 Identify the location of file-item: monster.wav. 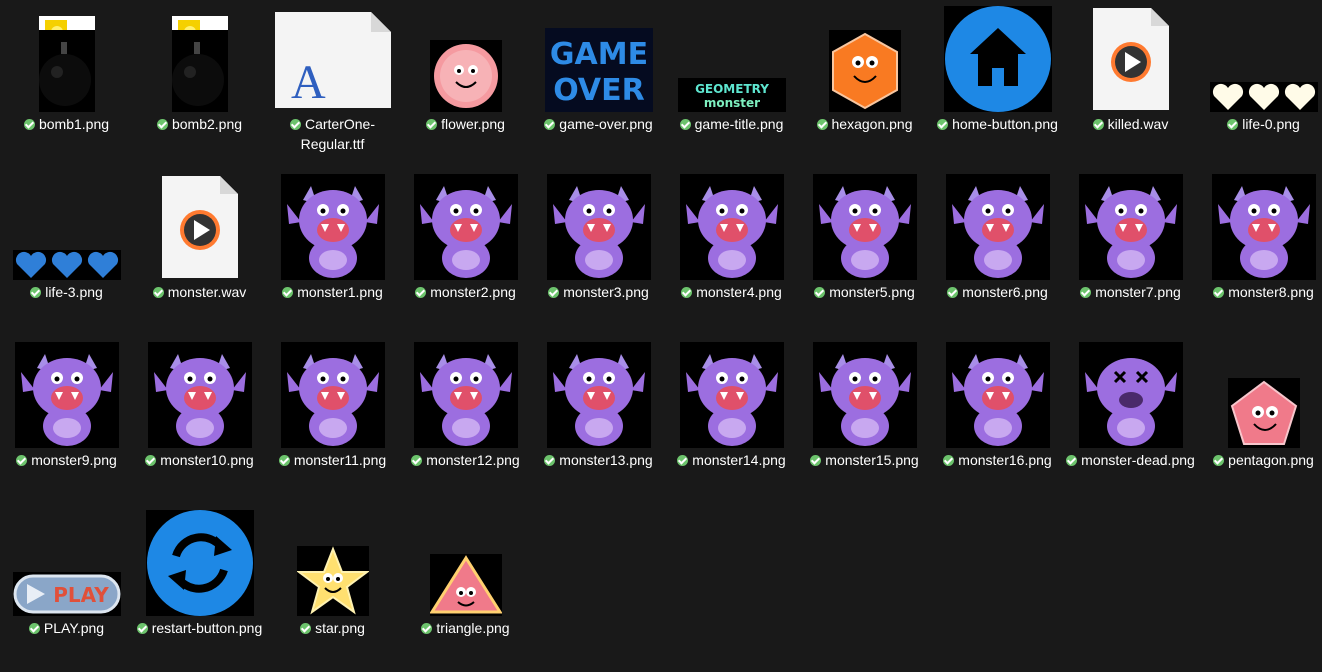
(199, 252).